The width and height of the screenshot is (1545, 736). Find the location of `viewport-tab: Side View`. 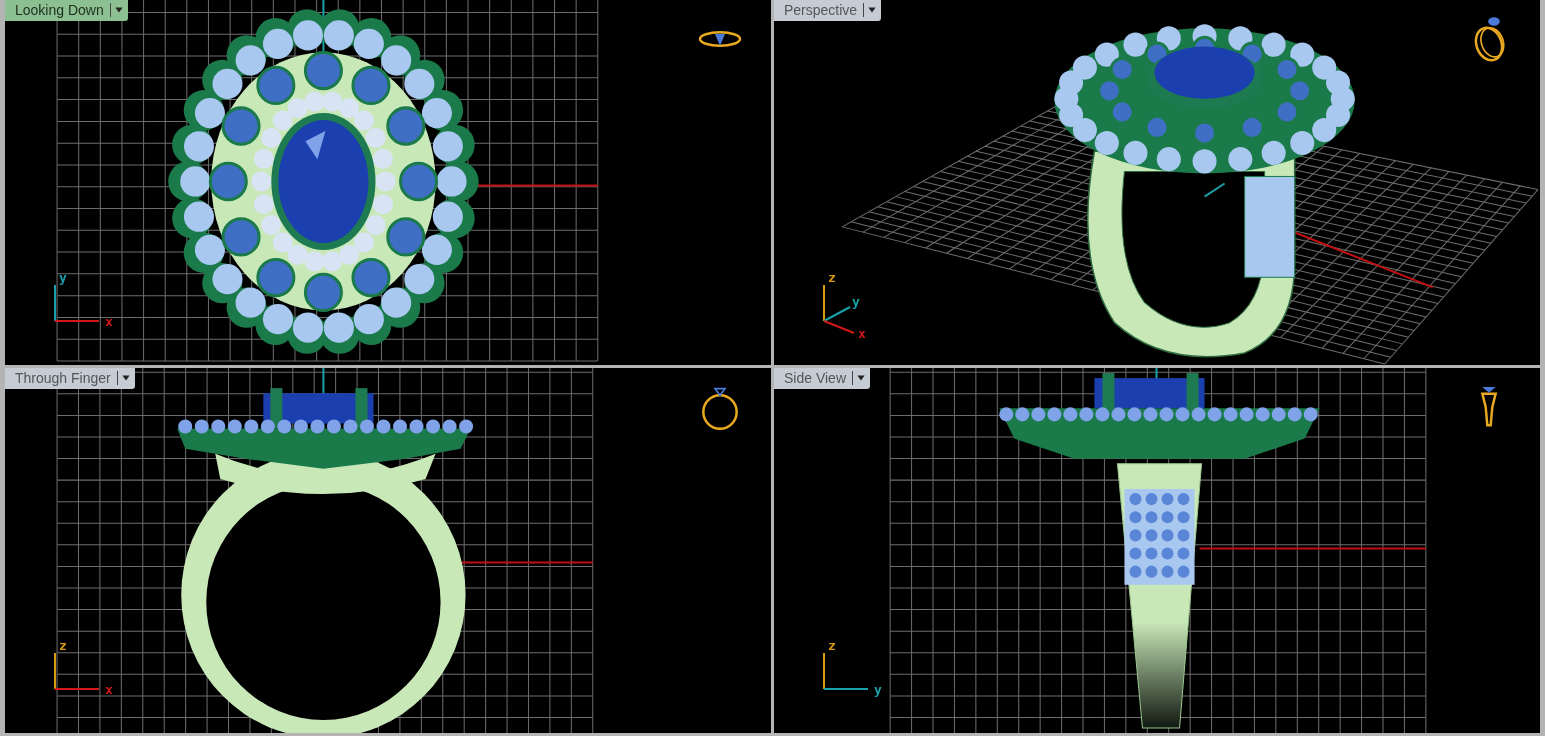

viewport-tab: Side View is located at coordinates (822, 378).